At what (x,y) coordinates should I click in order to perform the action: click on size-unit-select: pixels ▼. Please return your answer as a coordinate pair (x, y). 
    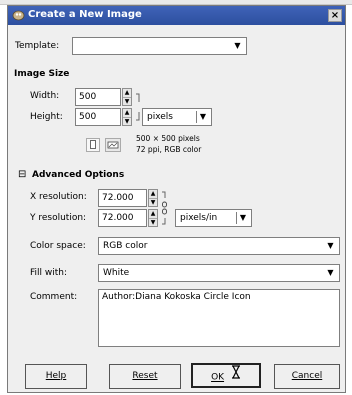
    Looking at the image, I should click on (177, 117).